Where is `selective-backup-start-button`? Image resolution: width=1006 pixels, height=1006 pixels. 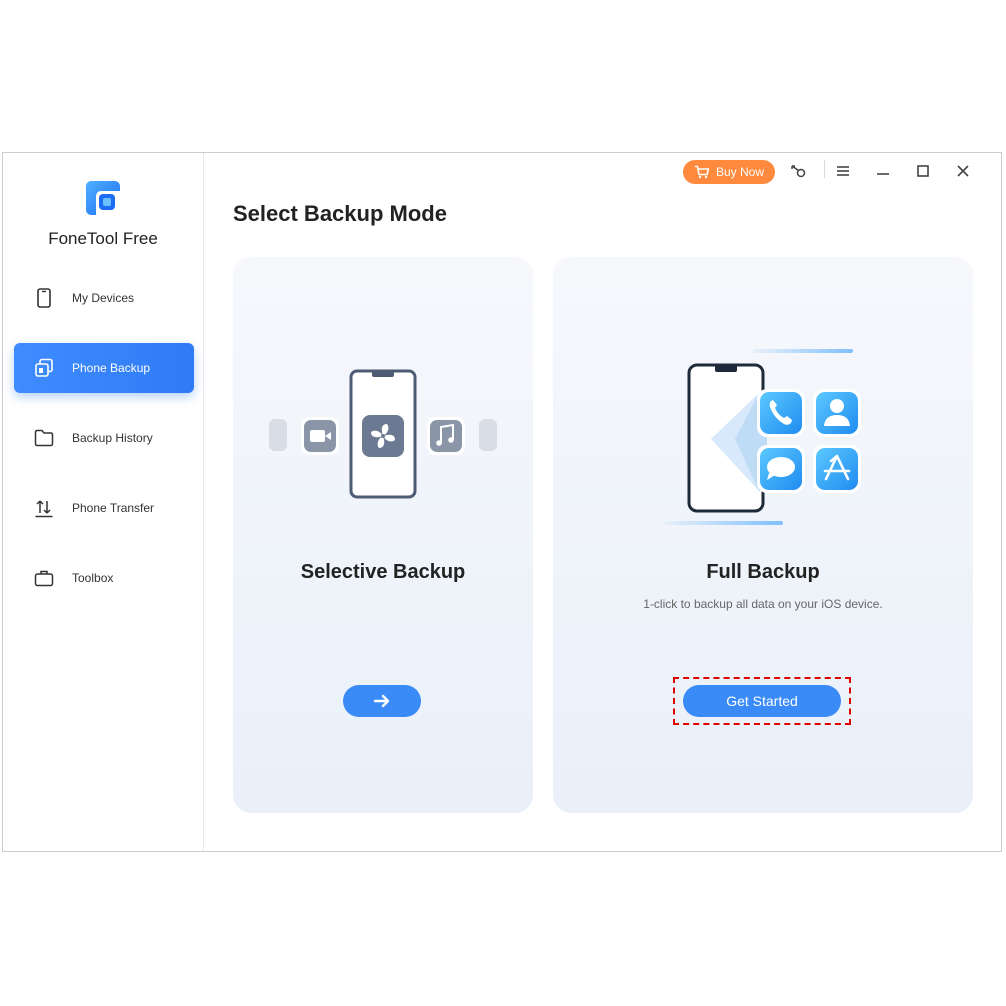 selective-backup-start-button is located at coordinates (382, 701).